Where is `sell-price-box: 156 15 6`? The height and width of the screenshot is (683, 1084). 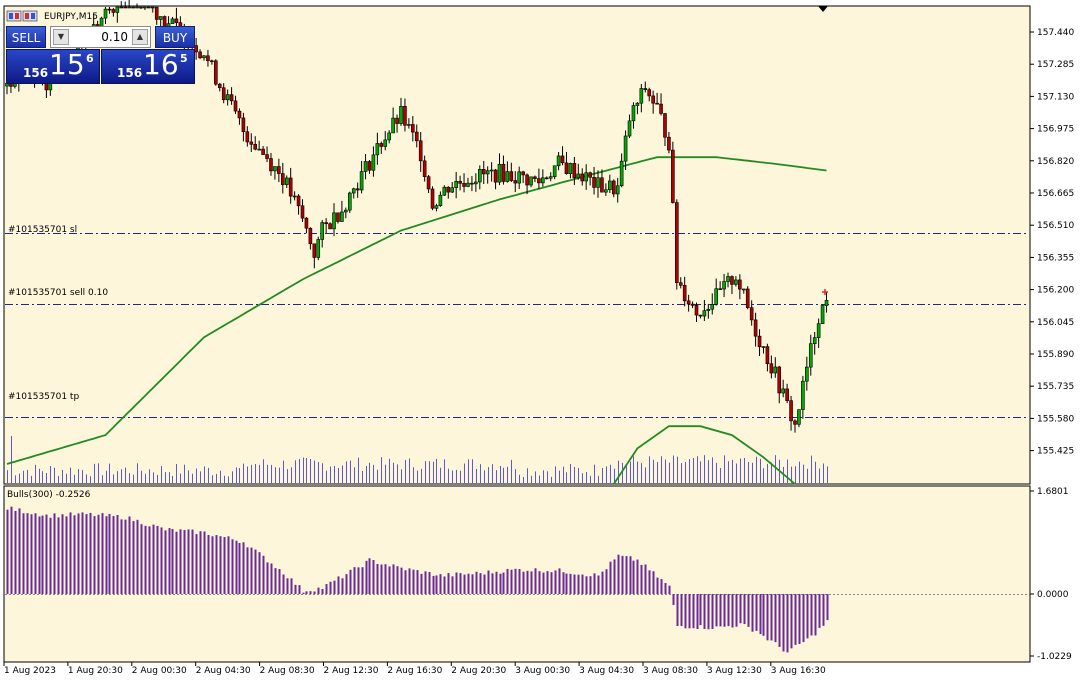
sell-price-box: 156 15 6 is located at coordinates (53, 66).